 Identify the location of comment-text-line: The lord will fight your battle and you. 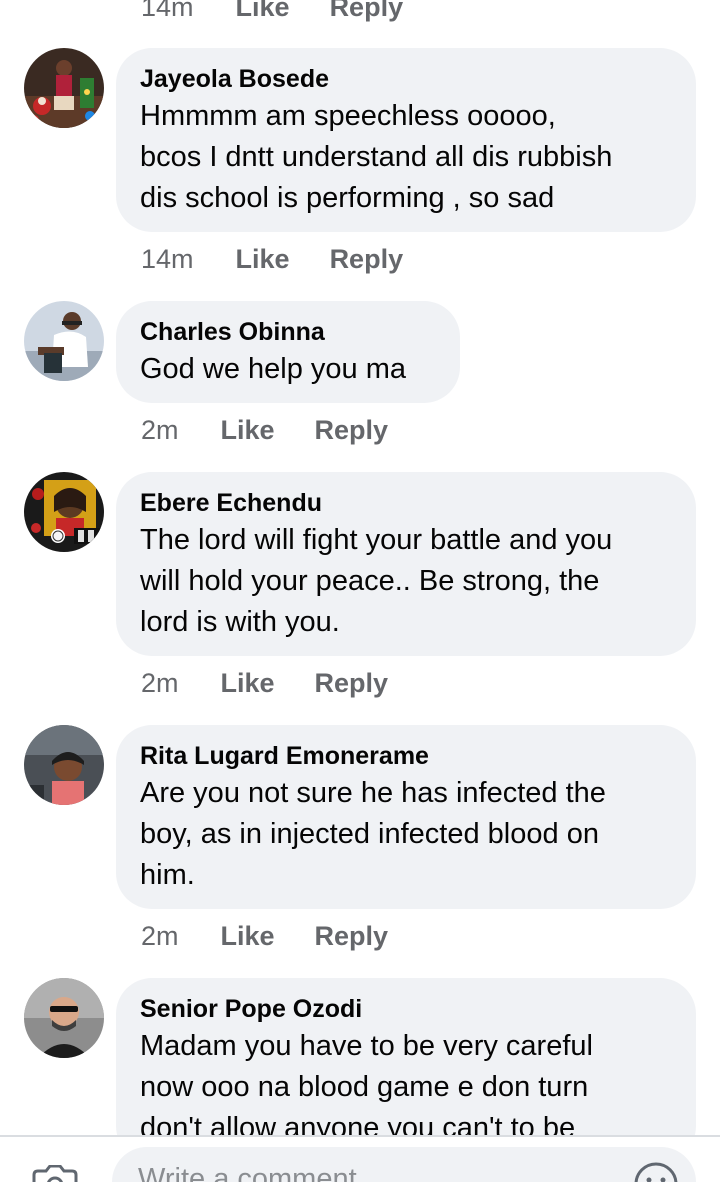
(376, 540).